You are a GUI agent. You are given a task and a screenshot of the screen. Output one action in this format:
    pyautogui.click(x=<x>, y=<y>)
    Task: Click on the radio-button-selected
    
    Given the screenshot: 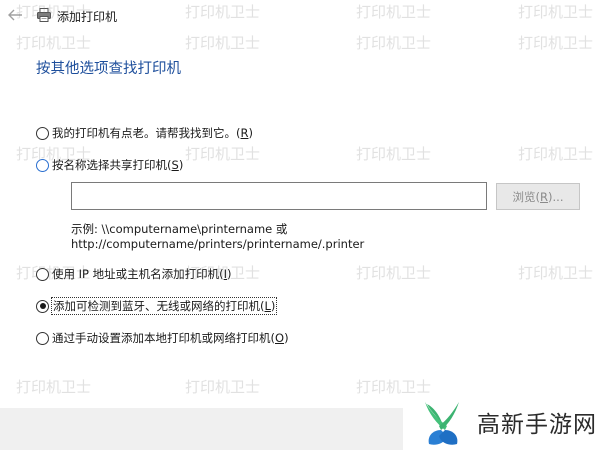 What is the action you would take?
    pyautogui.click(x=42, y=306)
    